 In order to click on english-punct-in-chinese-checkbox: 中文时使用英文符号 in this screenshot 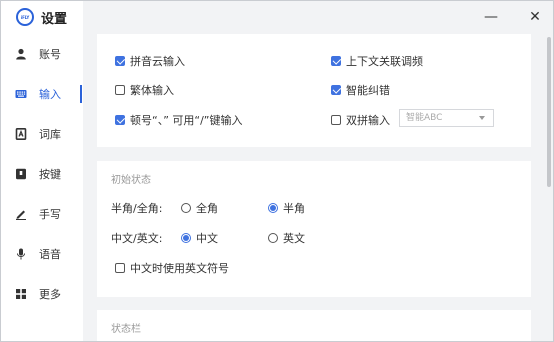, I will do `click(172, 268)`.